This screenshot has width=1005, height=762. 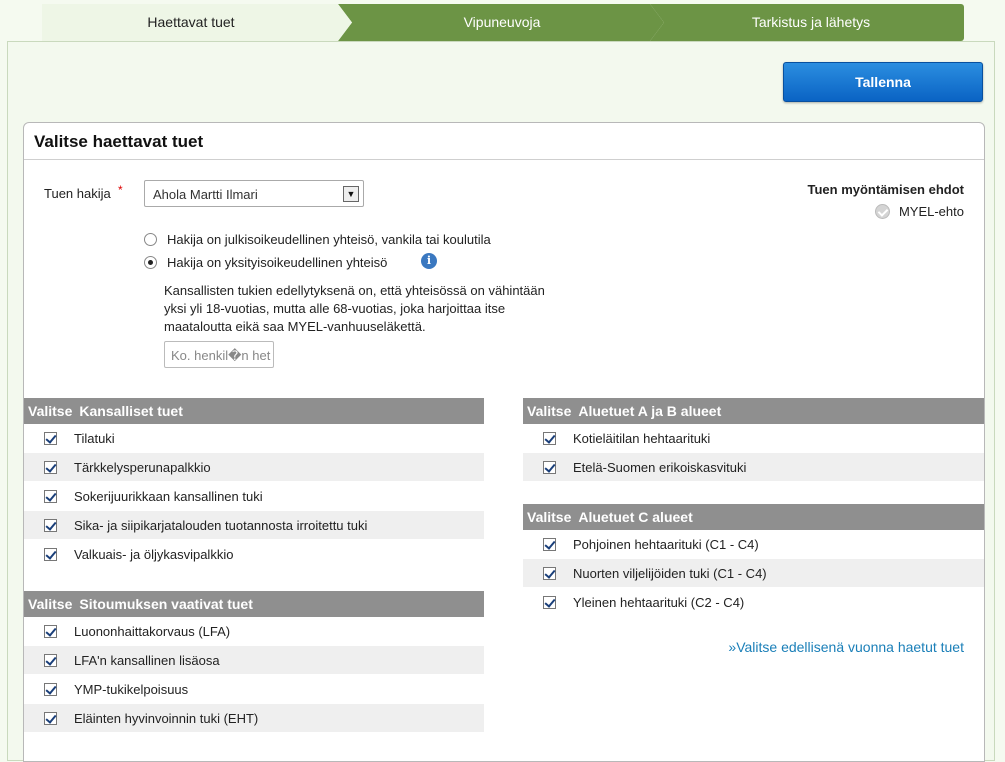 What do you see at coordinates (166, 604) in the screenshot?
I see `section-title: Sitoumuksen vaativat tuet` at bounding box center [166, 604].